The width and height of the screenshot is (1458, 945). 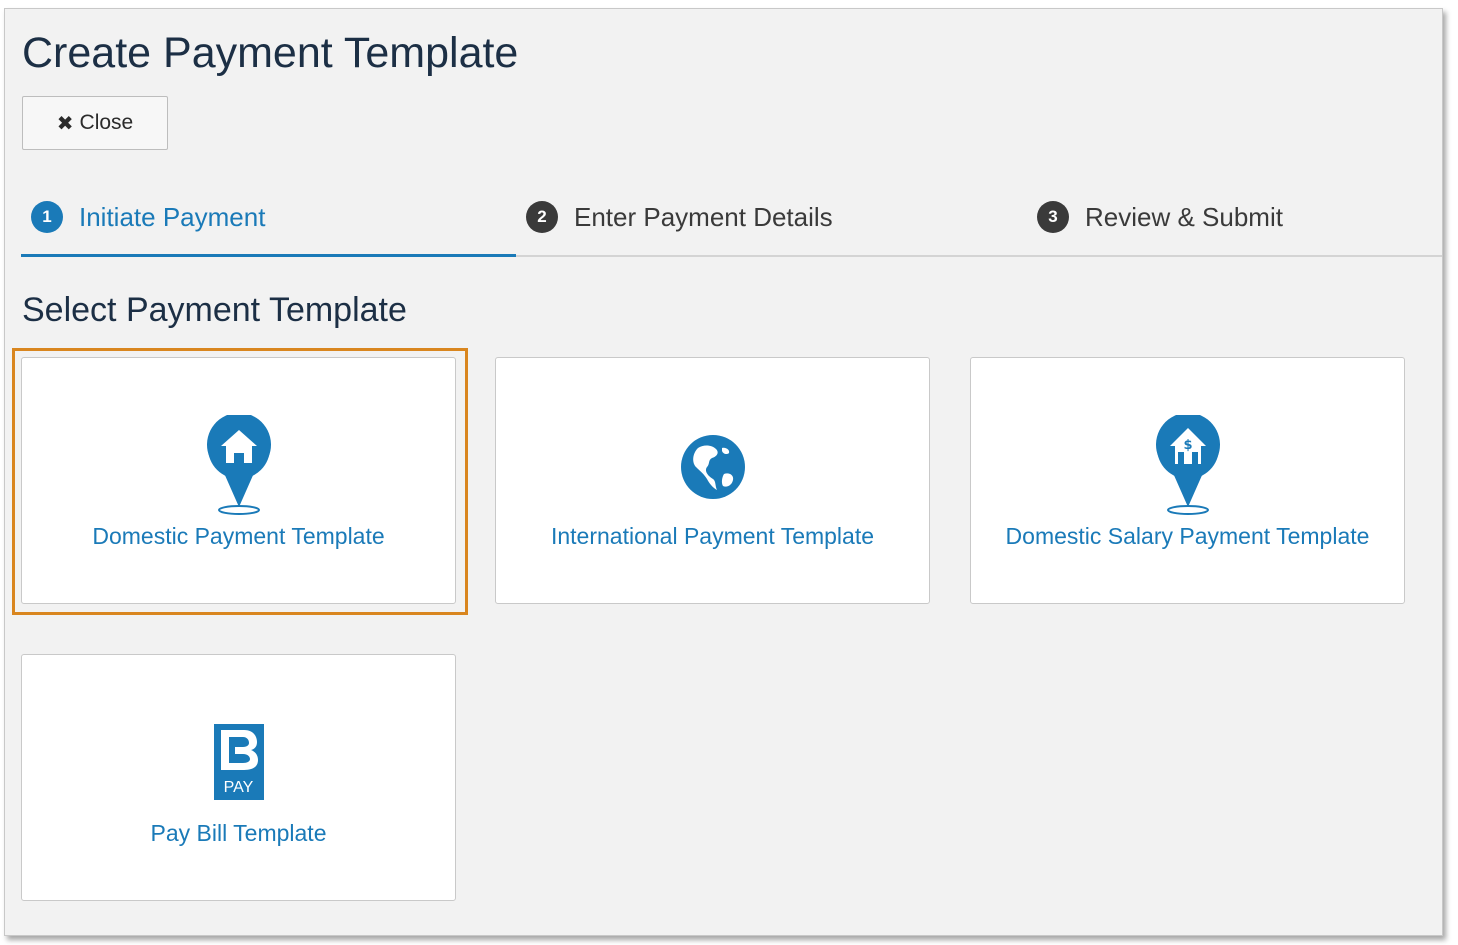 I want to click on house-pin-icon, so click(x=238, y=465).